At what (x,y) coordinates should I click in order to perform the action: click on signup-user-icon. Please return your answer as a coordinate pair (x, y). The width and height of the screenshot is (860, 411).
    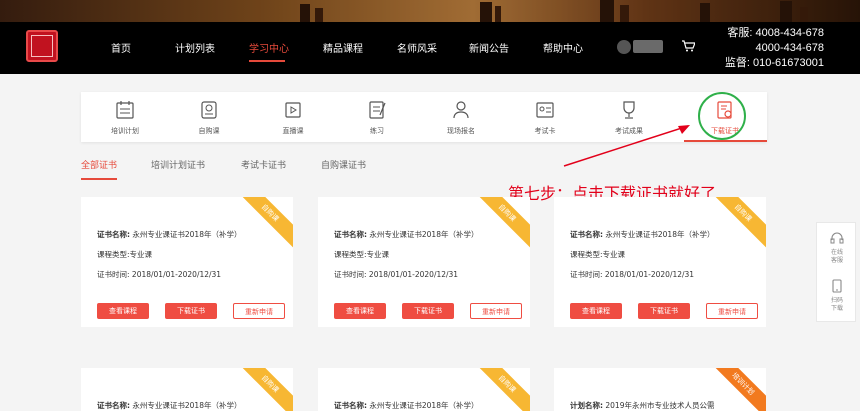
    Looking at the image, I should click on (461, 110).